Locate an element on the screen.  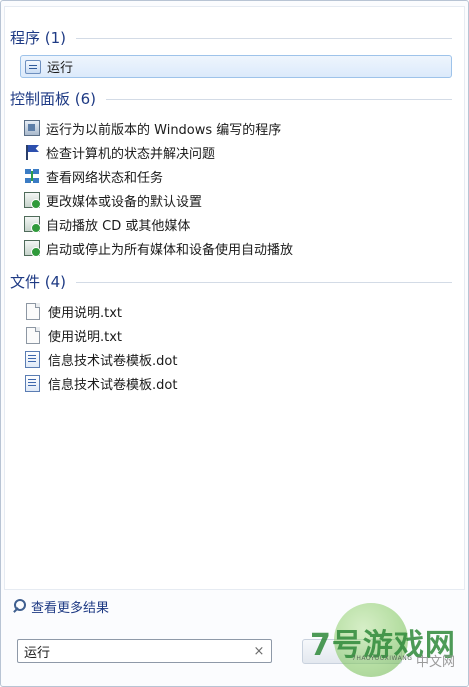
watermark-cn-text: 中文网 is located at coordinates (436, 662).